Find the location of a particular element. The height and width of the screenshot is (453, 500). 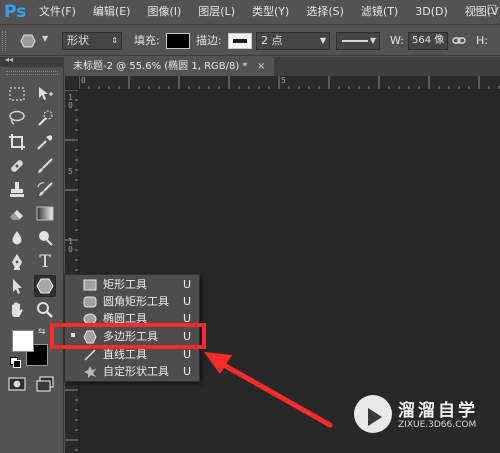

dodge-icon is located at coordinates (46, 238).